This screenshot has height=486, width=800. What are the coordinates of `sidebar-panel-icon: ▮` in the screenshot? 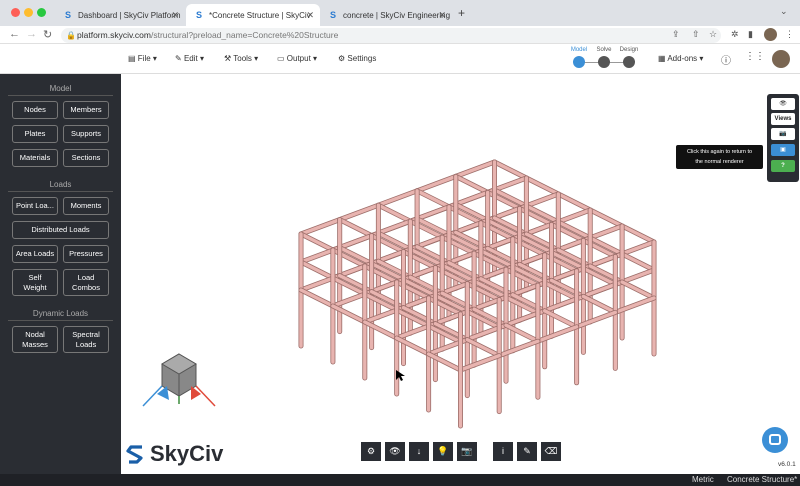 It's located at (750, 34).